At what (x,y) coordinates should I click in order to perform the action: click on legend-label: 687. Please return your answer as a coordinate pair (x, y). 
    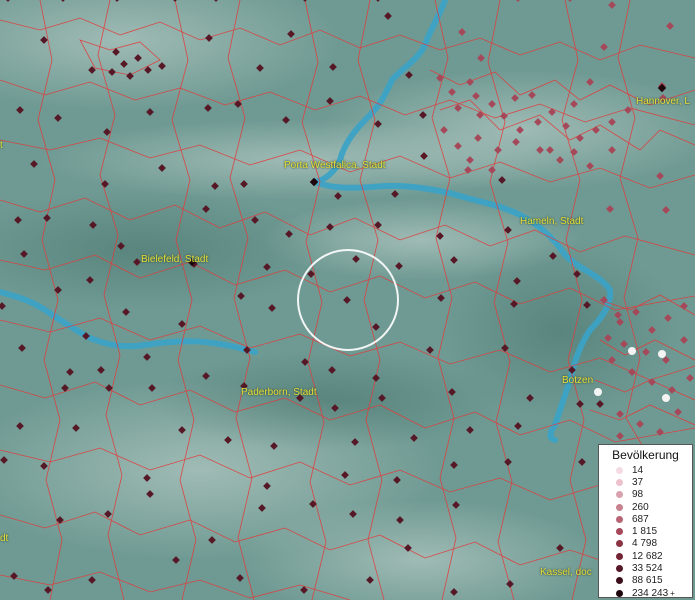
    Looking at the image, I should click on (640, 519).